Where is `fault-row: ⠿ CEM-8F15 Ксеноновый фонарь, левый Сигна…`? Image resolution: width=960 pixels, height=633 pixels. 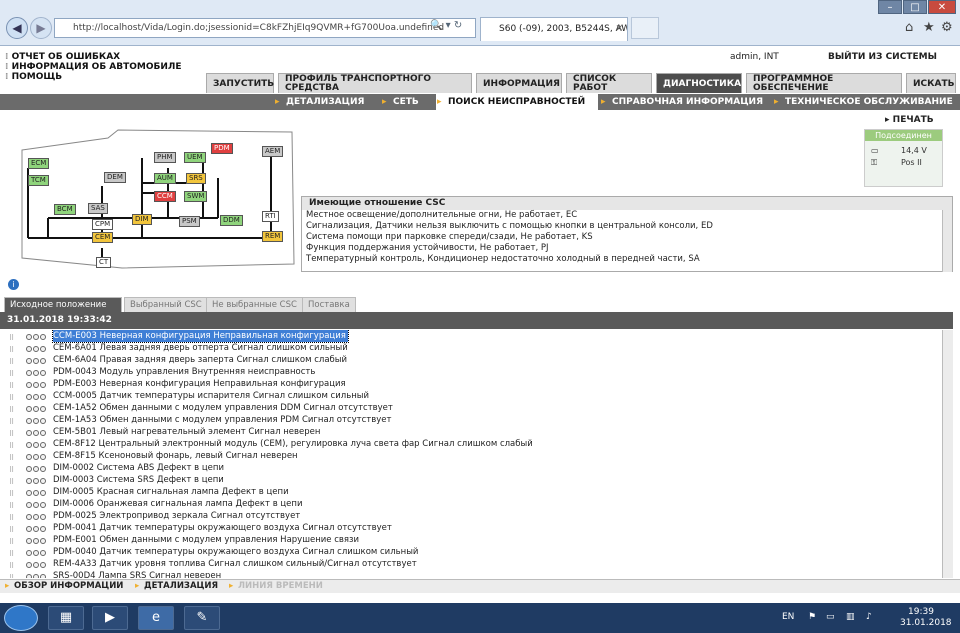
fault-row: ⠿ CEM-8F15 Ксеноновый фонарь, левый Сигна… is located at coordinates (471, 456).